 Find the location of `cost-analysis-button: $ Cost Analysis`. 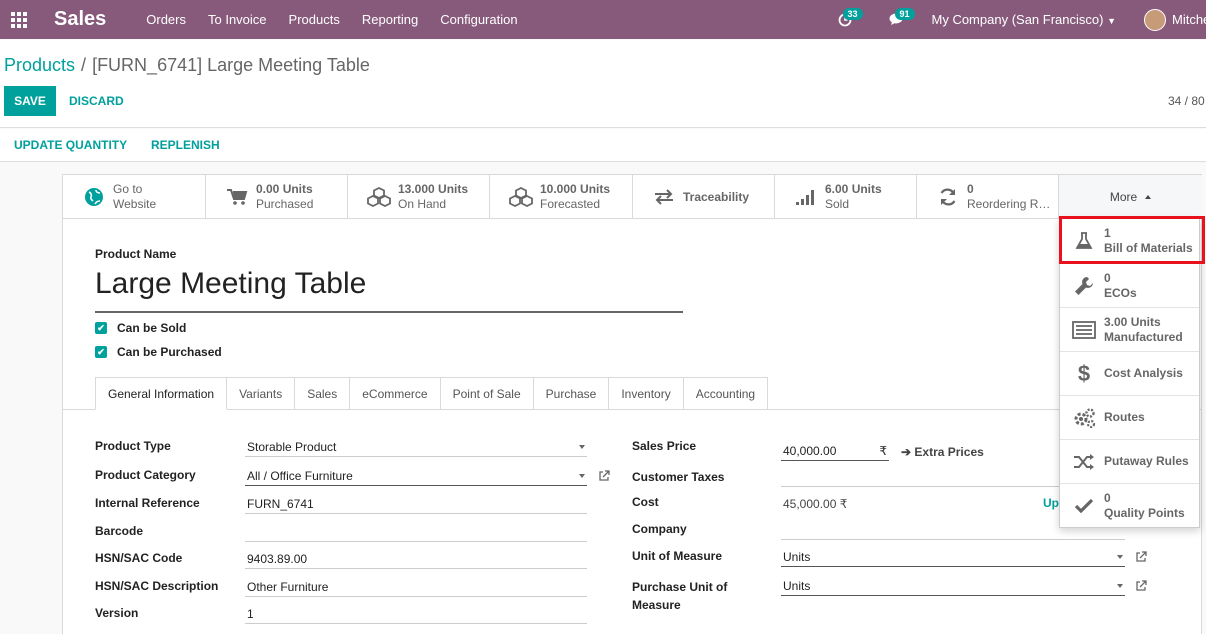

cost-analysis-button: $ Cost Analysis is located at coordinates (1129, 374).